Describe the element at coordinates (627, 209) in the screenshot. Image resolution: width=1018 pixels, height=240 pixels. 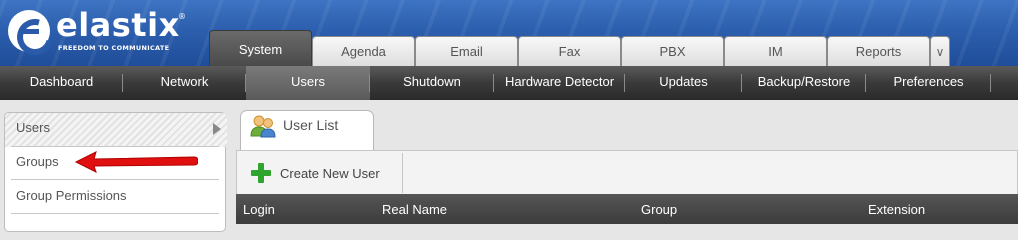
I see `table-header: Login Real Name Group Extension` at that location.